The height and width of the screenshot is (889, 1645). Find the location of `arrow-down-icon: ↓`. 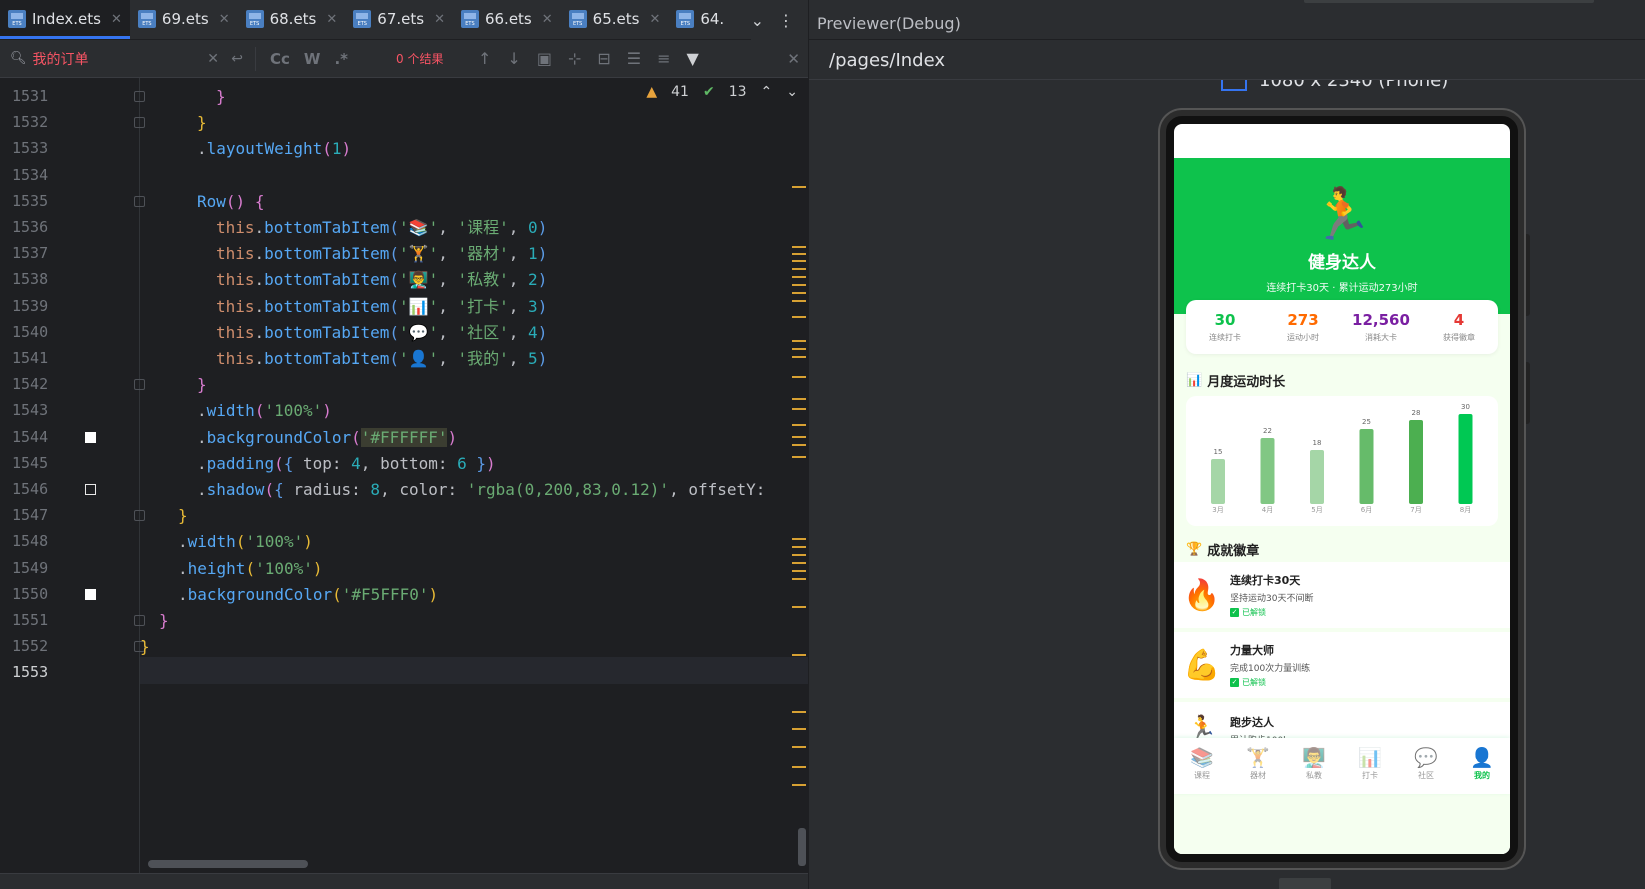

arrow-down-icon: ↓ is located at coordinates (513, 58).